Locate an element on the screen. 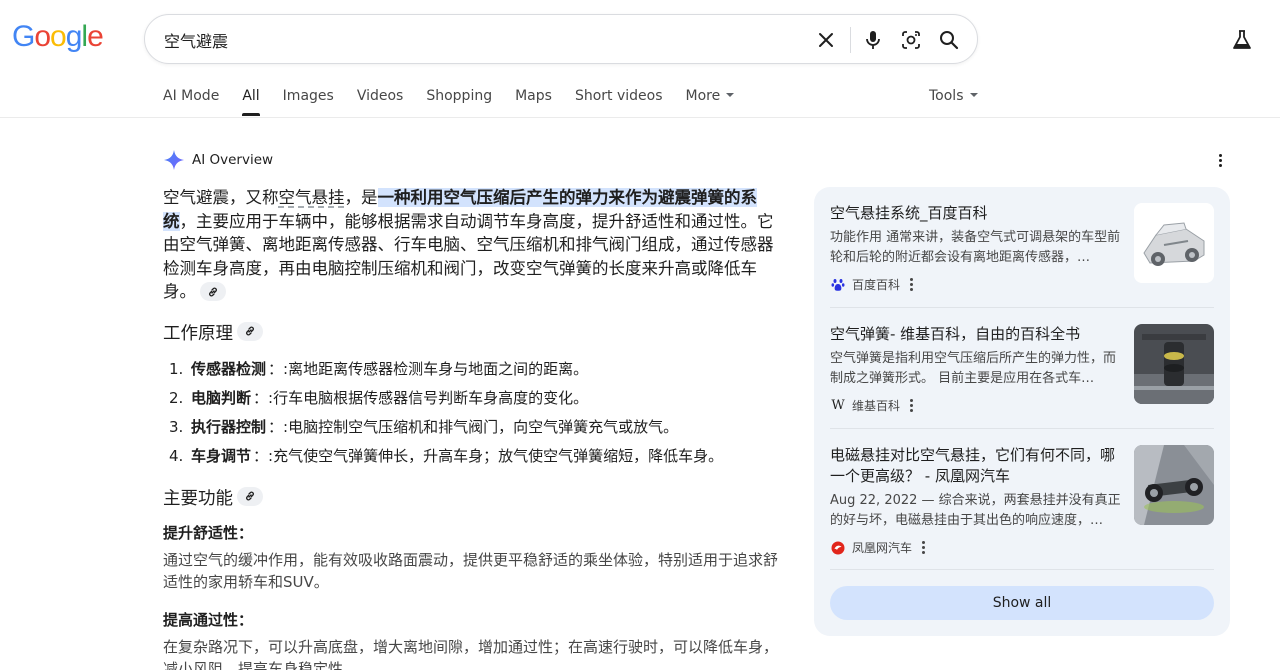 Image resolution: width=1280 pixels, height=670 pixels. logo-letter: G is located at coordinates (23, 36).